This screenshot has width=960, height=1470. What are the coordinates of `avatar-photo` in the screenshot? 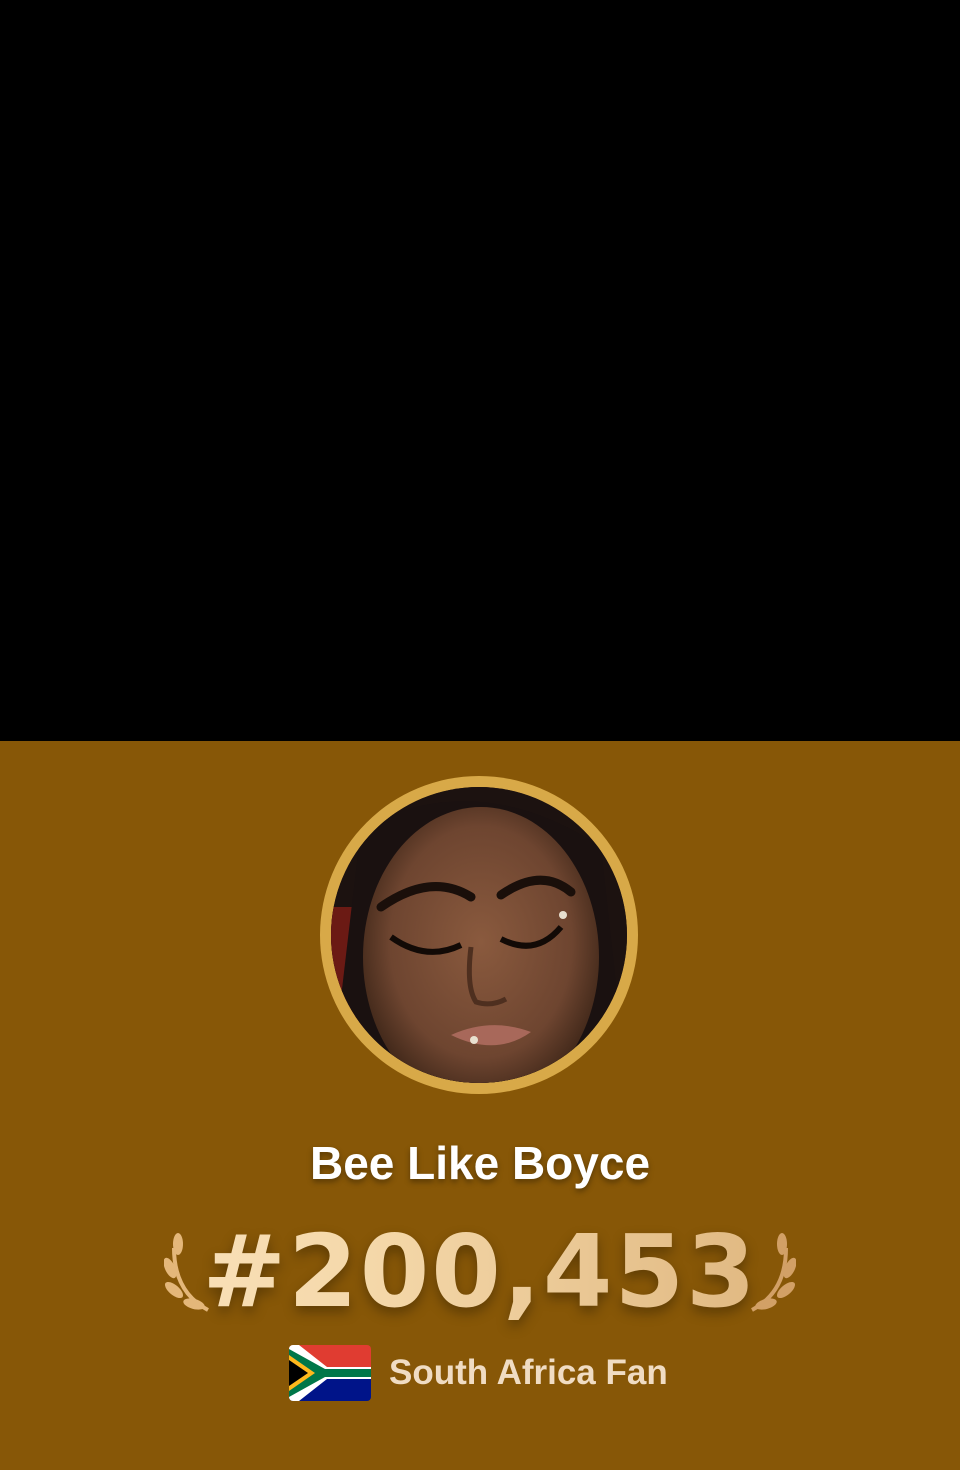 It's located at (479, 935).